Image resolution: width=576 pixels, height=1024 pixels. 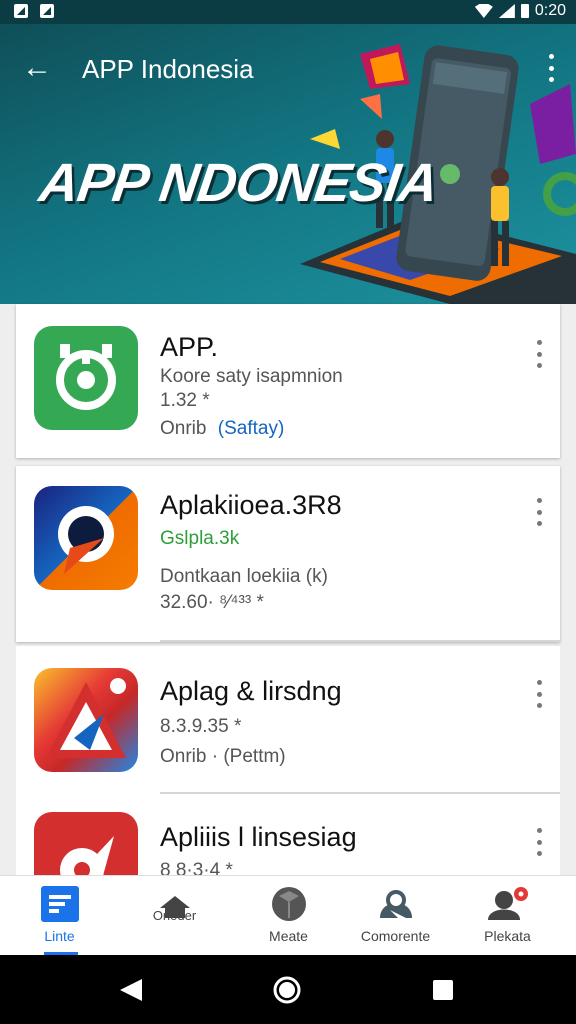 I want to click on nav-label: Meate, so click(x=288, y=936).